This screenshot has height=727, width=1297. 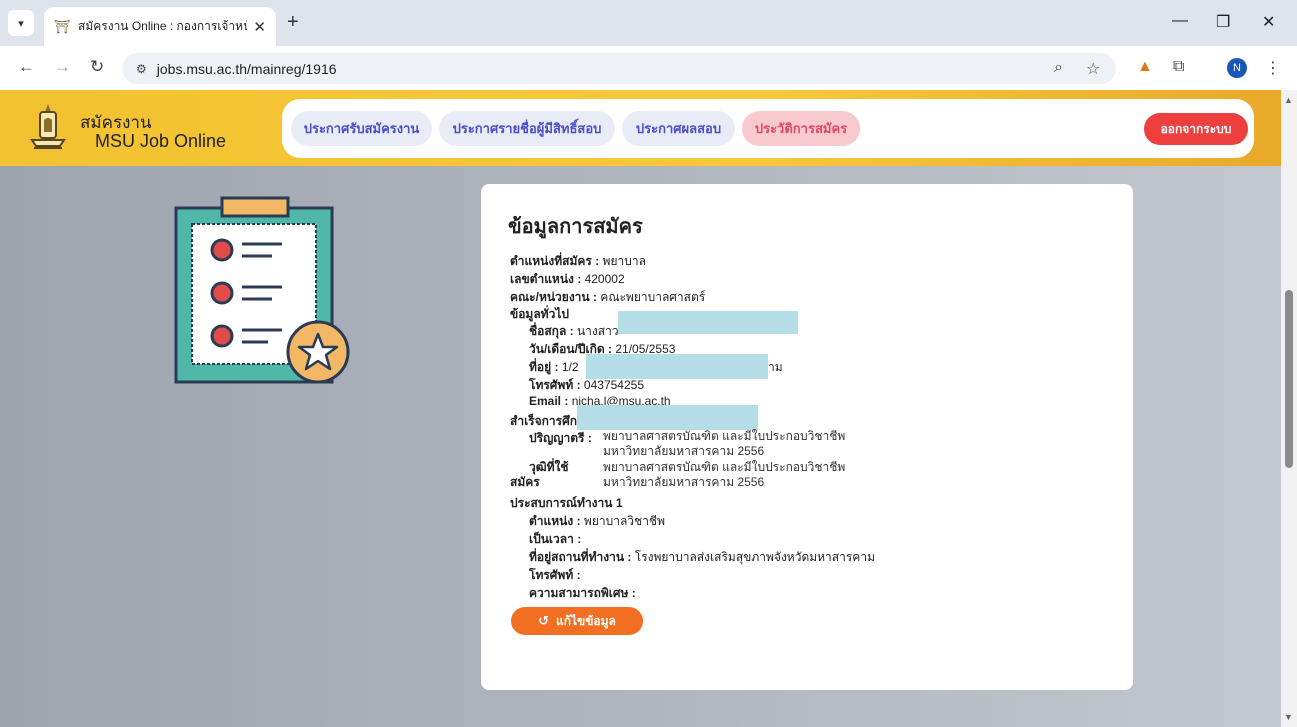 I want to click on qualification-label-line-1: วุฒิที่ใช้, so click(x=549, y=467).